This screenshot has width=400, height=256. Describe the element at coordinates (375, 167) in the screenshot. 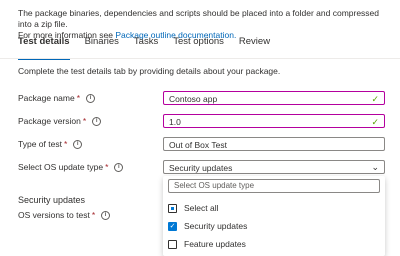

I see `chevron-down-icon: ⌄` at that location.